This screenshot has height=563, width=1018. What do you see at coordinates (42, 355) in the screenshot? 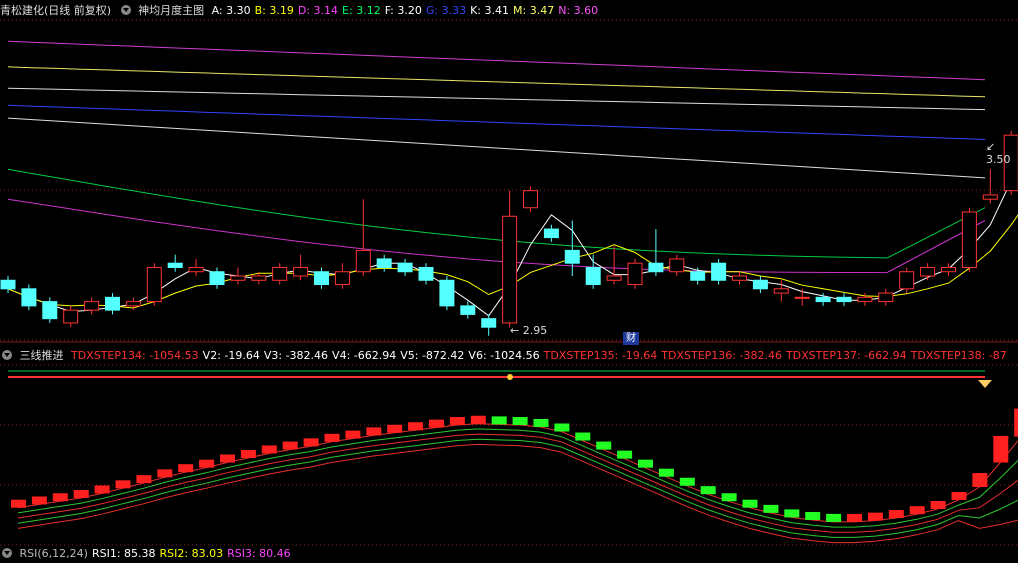
I see `sub-indicator-name: 三线推进` at bounding box center [42, 355].